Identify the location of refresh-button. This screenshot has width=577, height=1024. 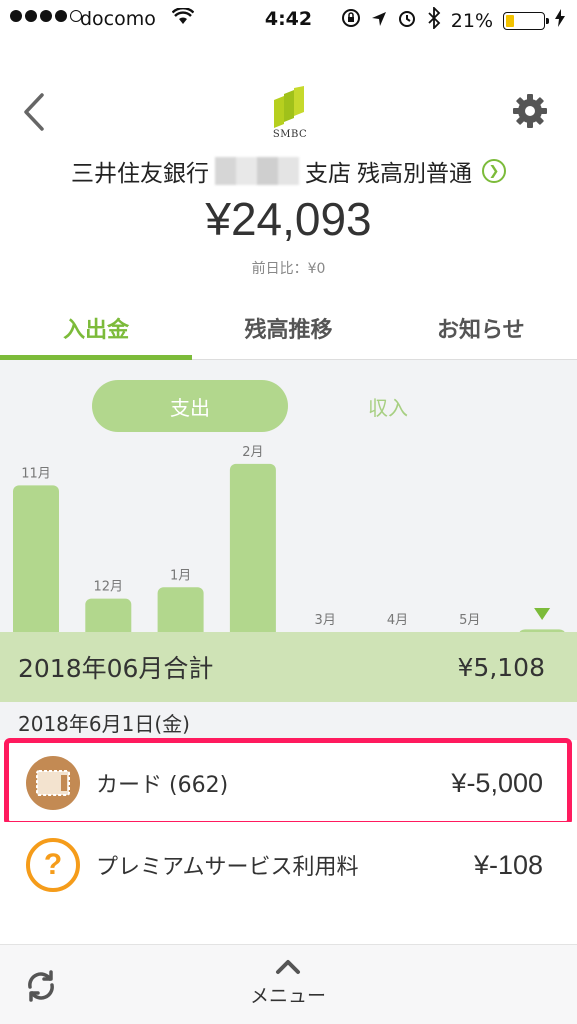
(41, 986).